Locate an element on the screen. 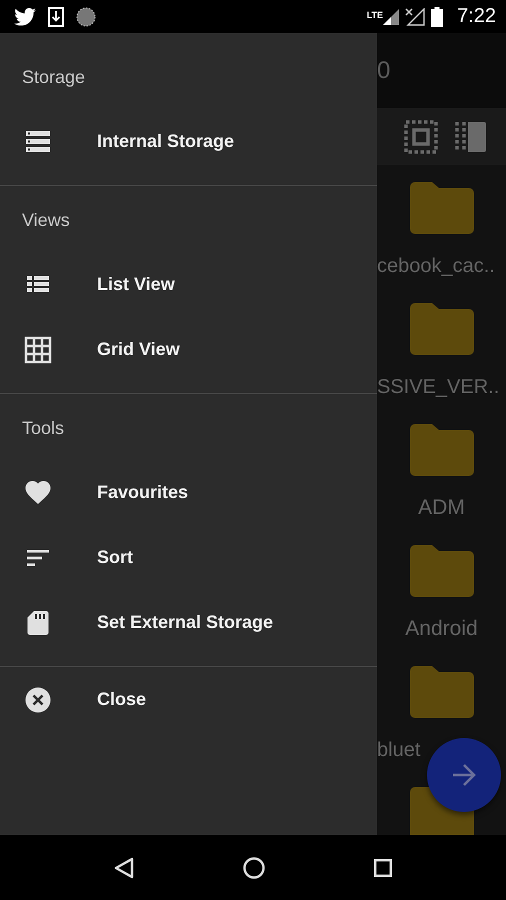 The image size is (506, 900). recents-icon is located at coordinates (383, 867).